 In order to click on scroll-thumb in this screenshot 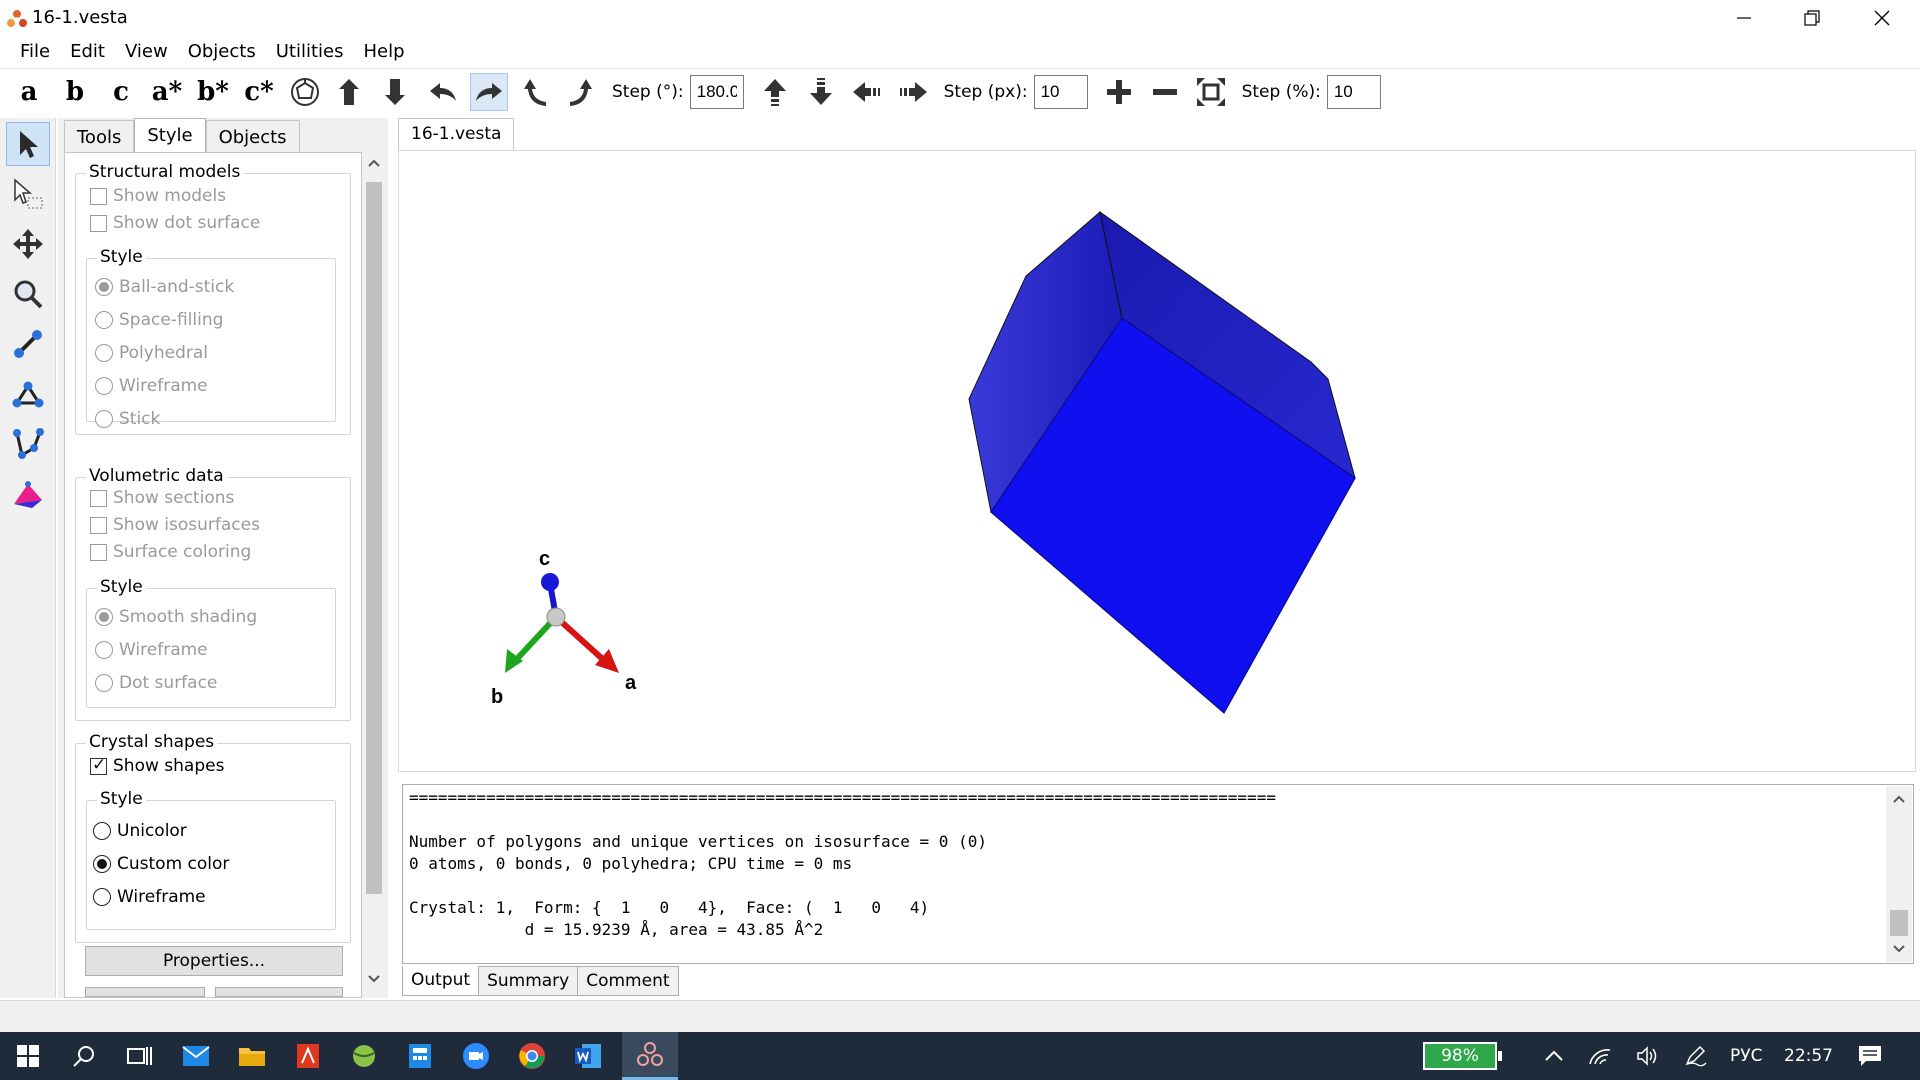, I will do `click(374, 538)`.